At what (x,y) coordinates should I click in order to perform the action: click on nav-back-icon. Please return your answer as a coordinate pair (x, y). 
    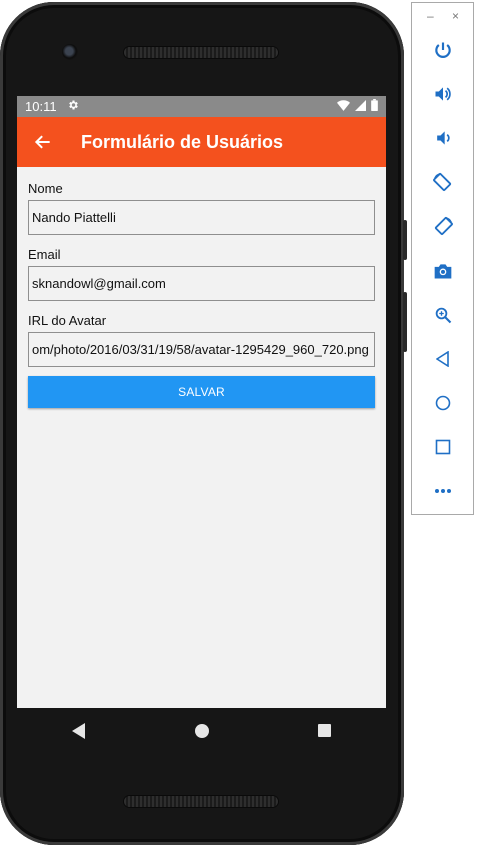
    Looking at the image, I should click on (78, 730).